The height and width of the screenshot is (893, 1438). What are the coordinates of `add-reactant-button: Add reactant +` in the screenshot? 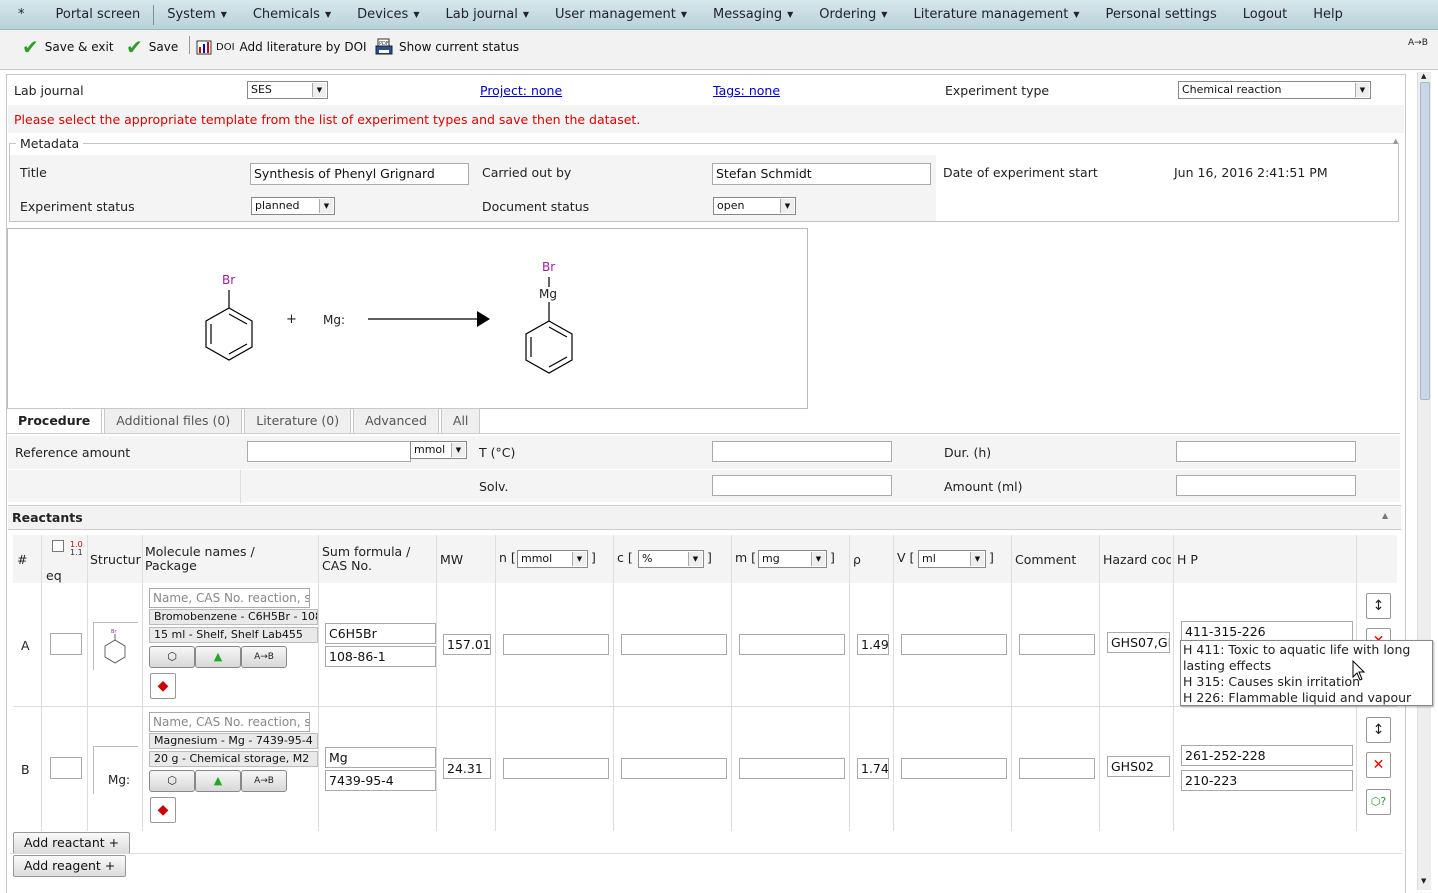 It's located at (72, 843).